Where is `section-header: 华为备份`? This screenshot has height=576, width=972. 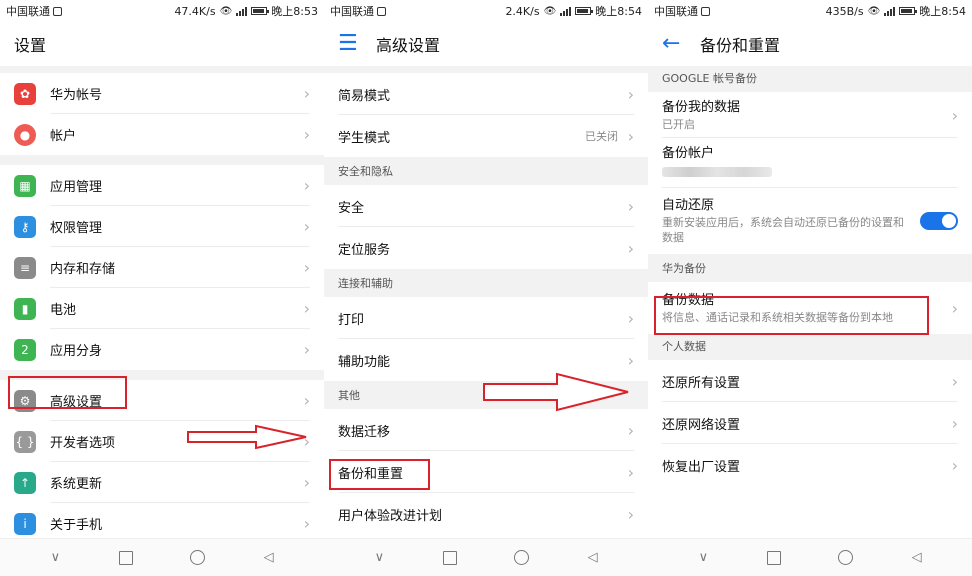 section-header: 华为备份 is located at coordinates (810, 268).